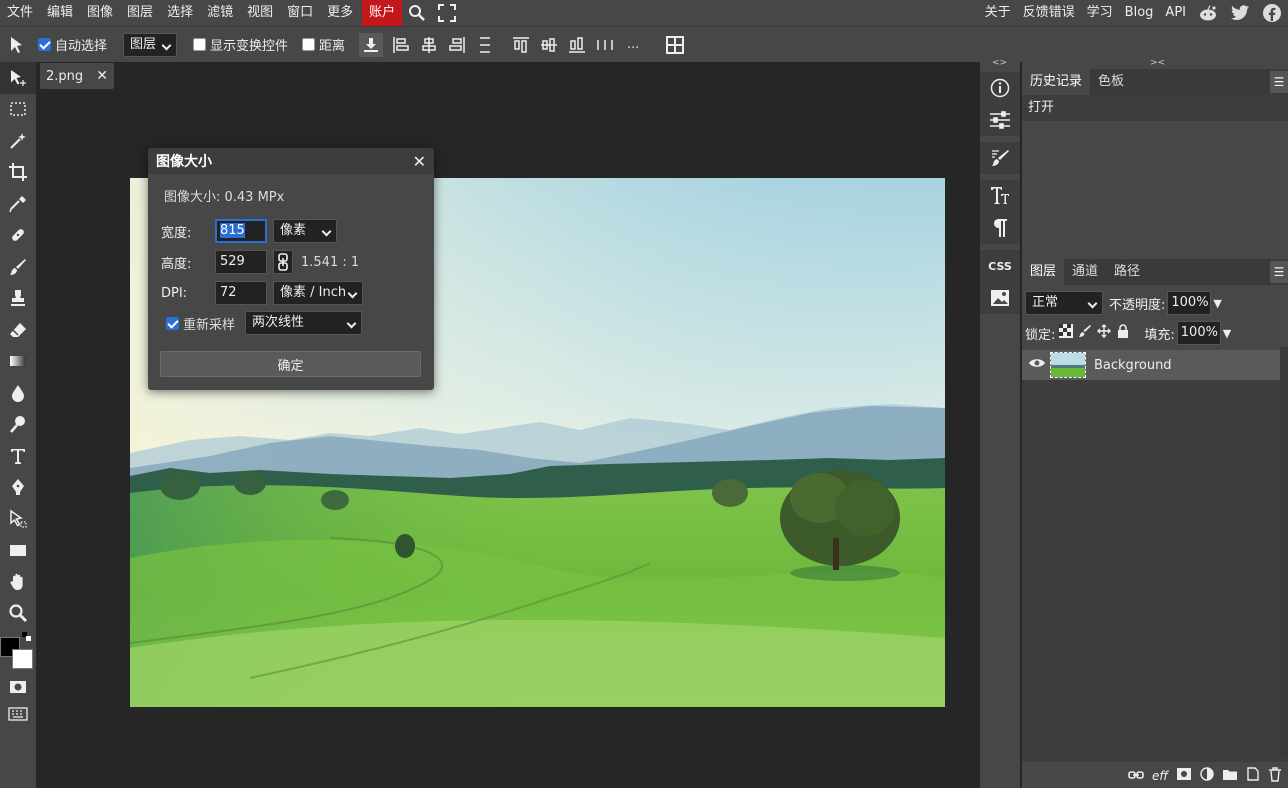 The height and width of the screenshot is (788, 1288). Describe the element at coordinates (521, 45) in the screenshot. I see `align-top-icon` at that location.